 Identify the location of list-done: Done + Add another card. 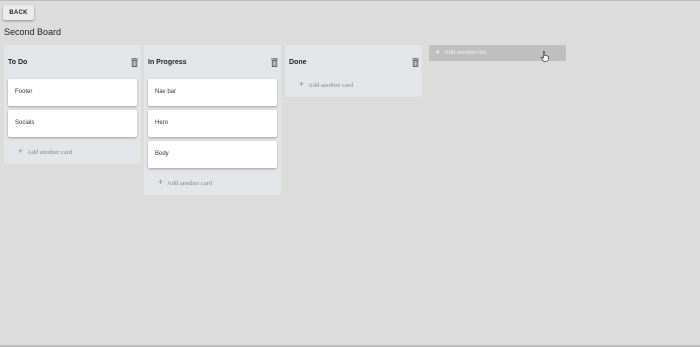
(353, 71).